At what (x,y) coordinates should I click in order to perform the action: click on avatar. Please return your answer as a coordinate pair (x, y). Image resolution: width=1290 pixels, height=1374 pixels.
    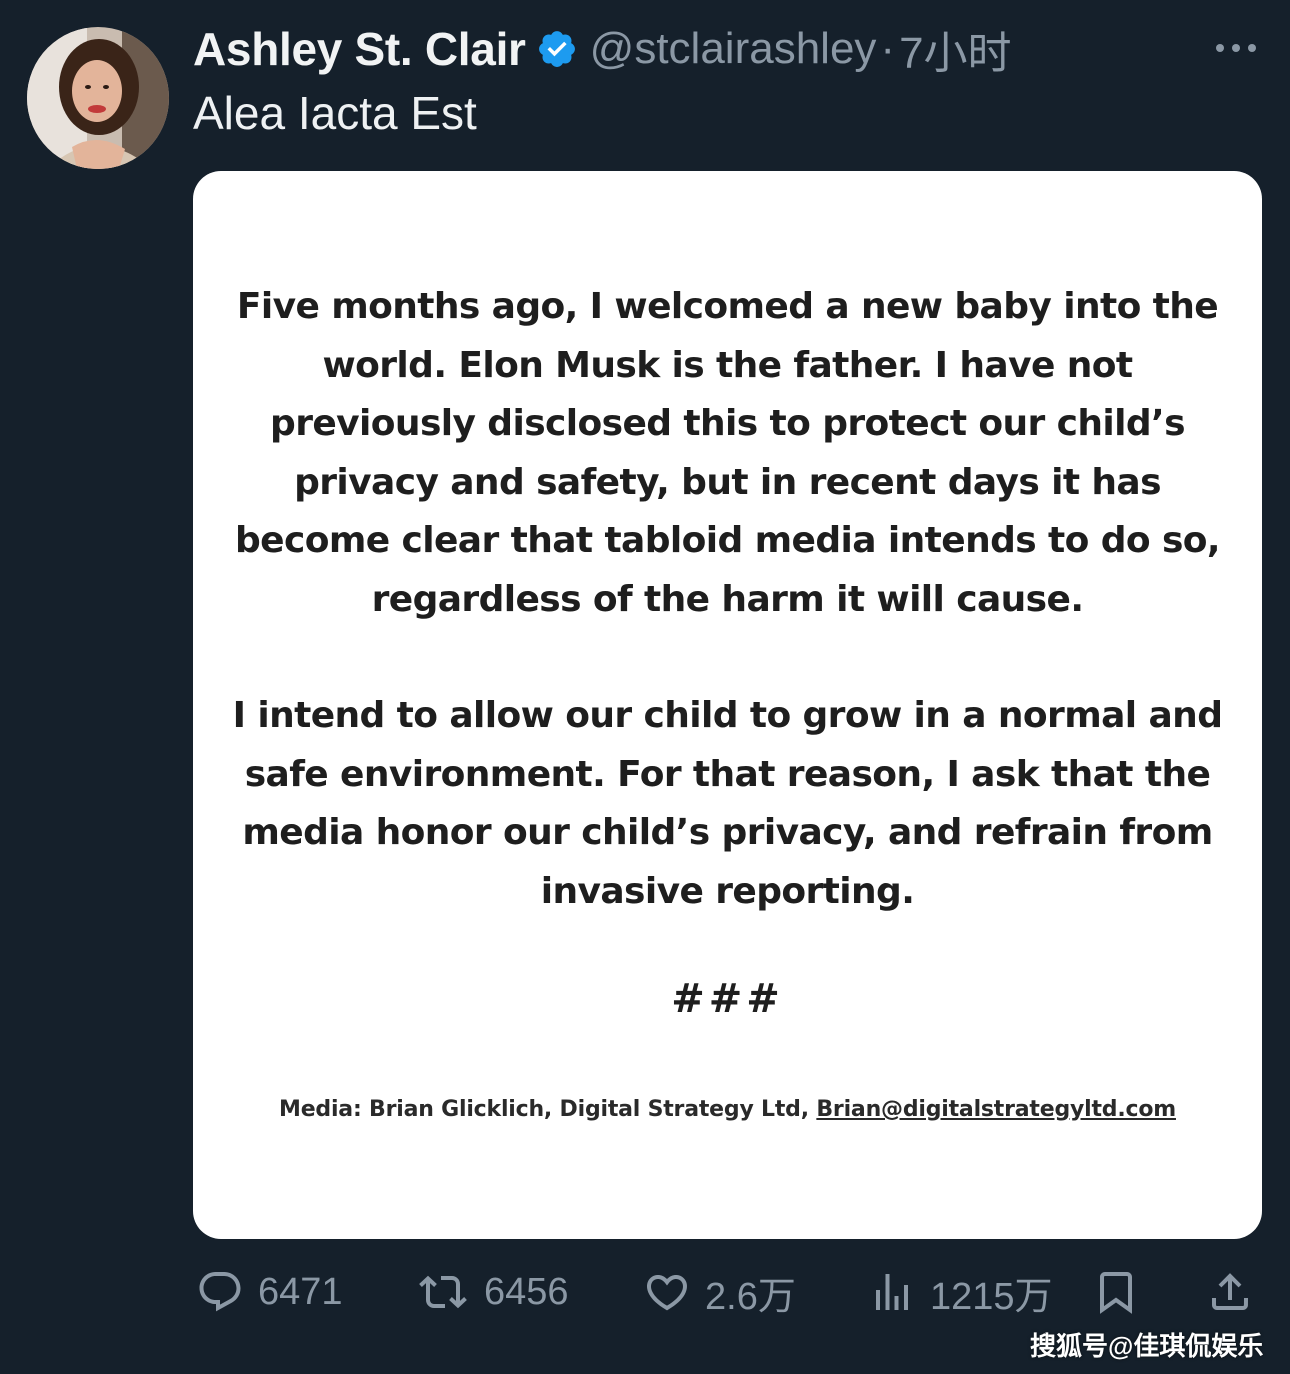
    Looking at the image, I should click on (98, 98).